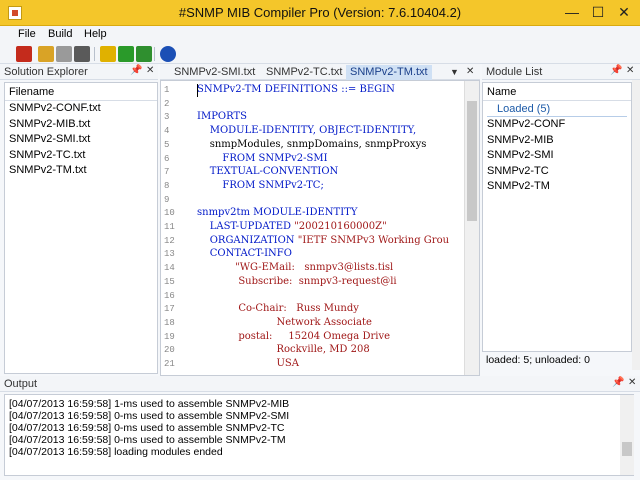 This screenshot has width=640, height=480. Describe the element at coordinates (296, 89) in the screenshot. I see `code-line: SNMPv2-TM DEFINITIONS ::= BEGIN` at that location.